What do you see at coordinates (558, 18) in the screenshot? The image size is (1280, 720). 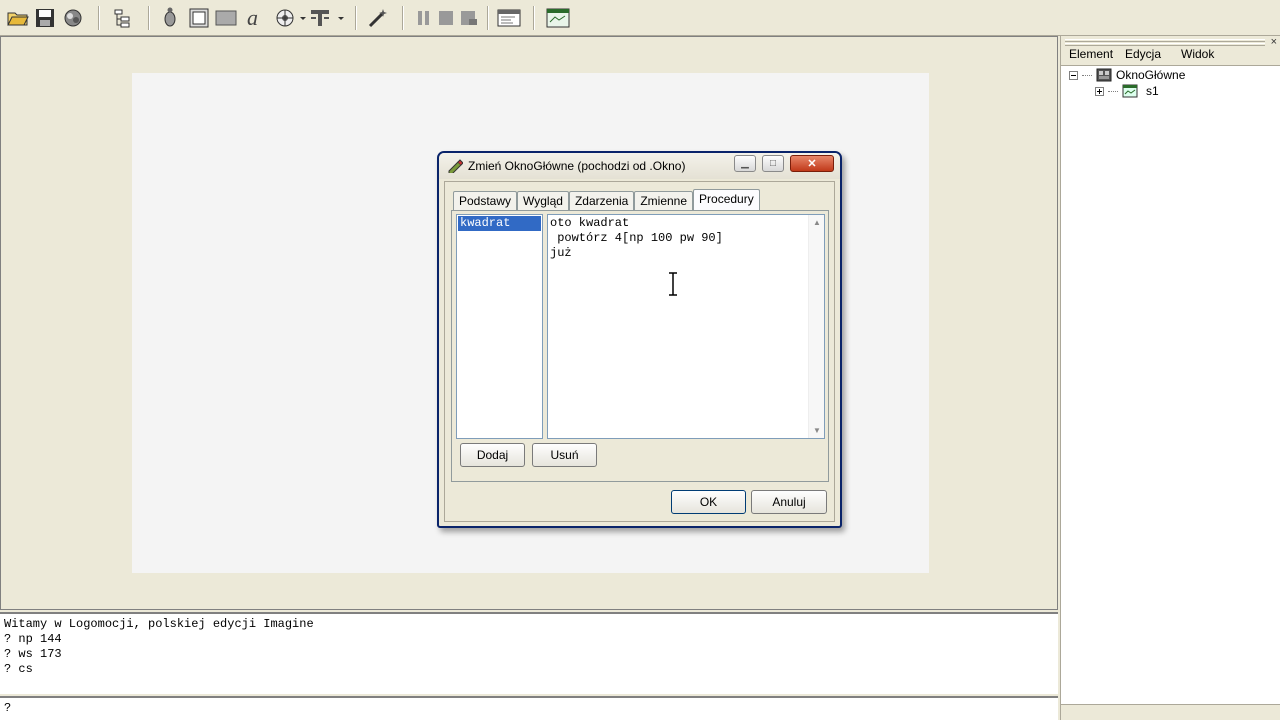 I see `canvas-icon` at bounding box center [558, 18].